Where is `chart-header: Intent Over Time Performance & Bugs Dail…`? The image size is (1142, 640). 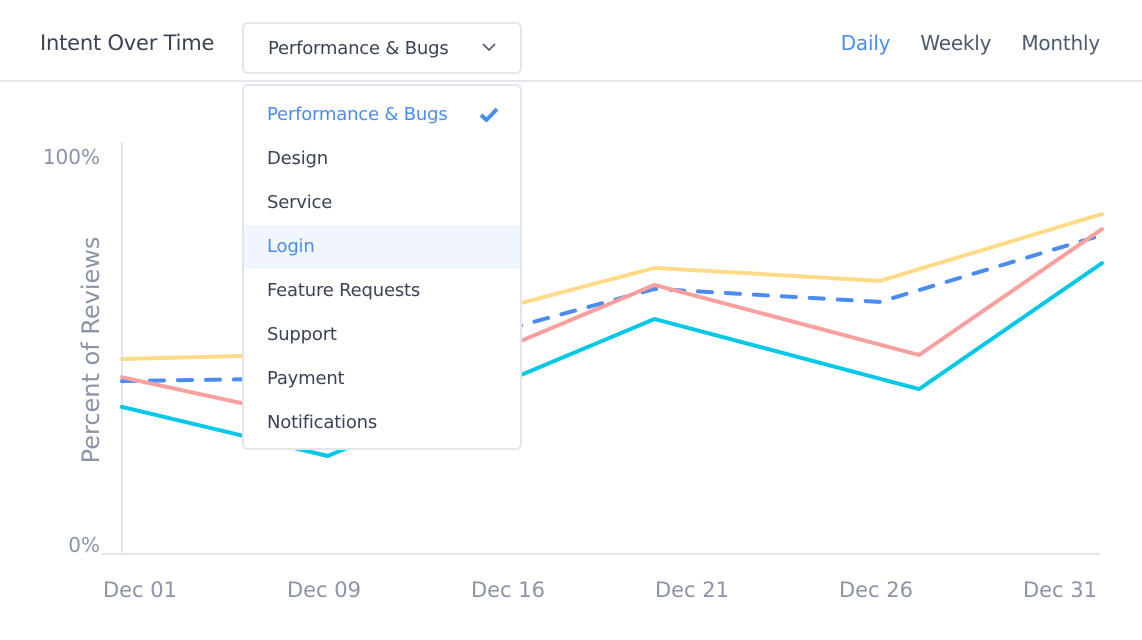
chart-header: Intent Over Time Performance & Bugs Dail… is located at coordinates (571, 41).